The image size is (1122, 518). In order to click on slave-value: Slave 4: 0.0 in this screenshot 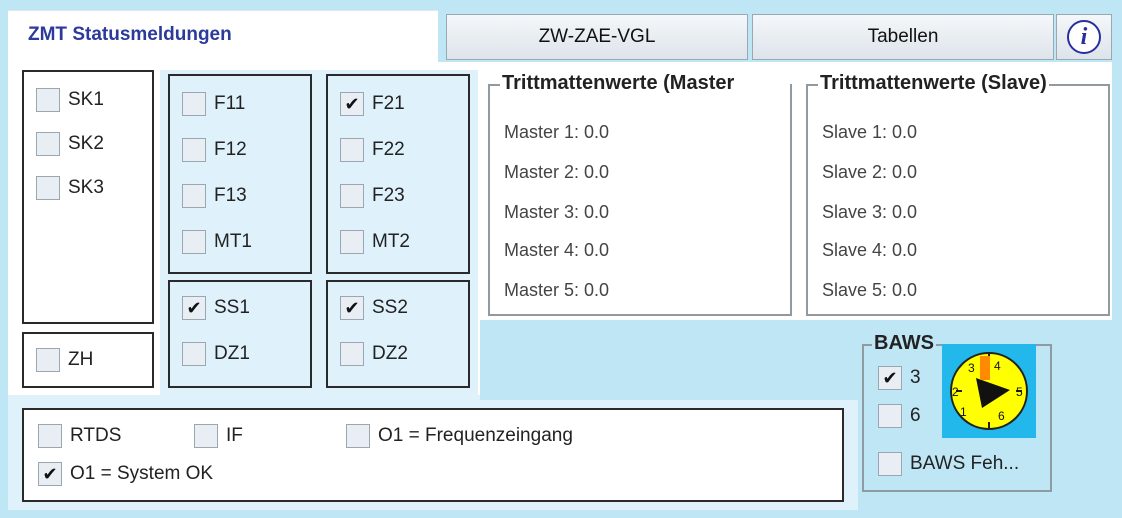, I will do `click(870, 250)`.